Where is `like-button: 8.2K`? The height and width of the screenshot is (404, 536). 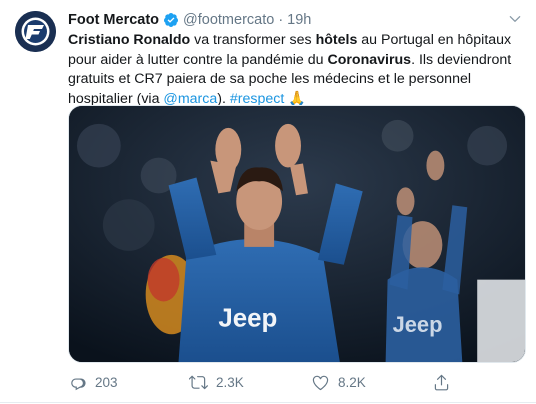
like-button: 8.2K is located at coordinates (338, 382).